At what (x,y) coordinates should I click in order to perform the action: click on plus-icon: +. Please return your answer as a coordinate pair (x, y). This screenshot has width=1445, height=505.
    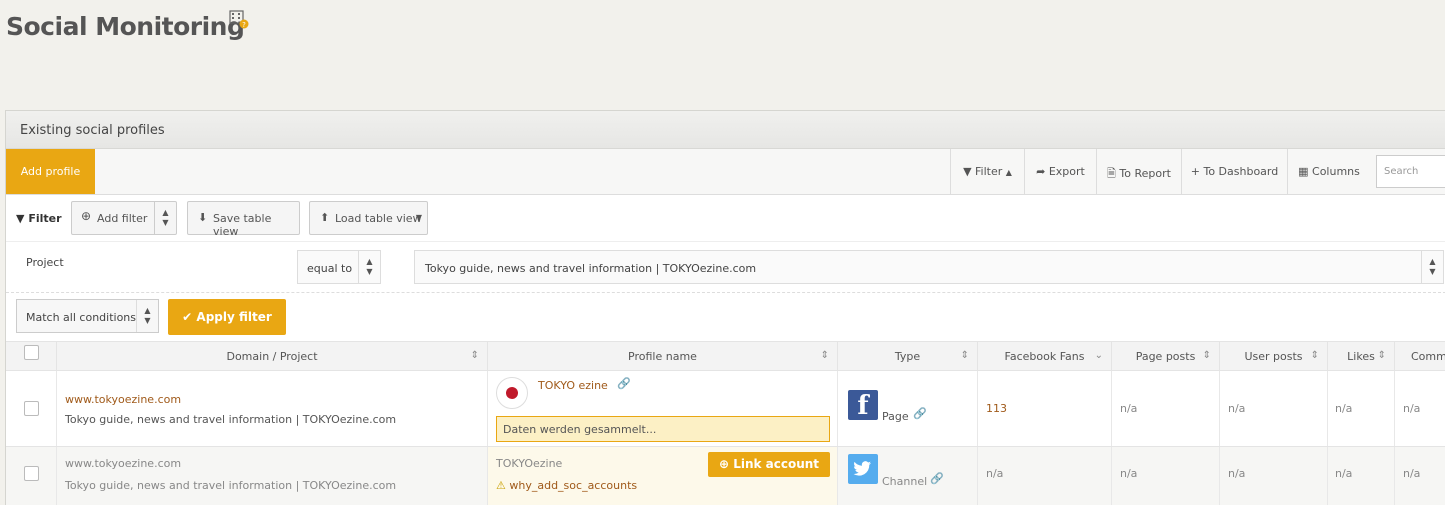
    Looking at the image, I should click on (1195, 171).